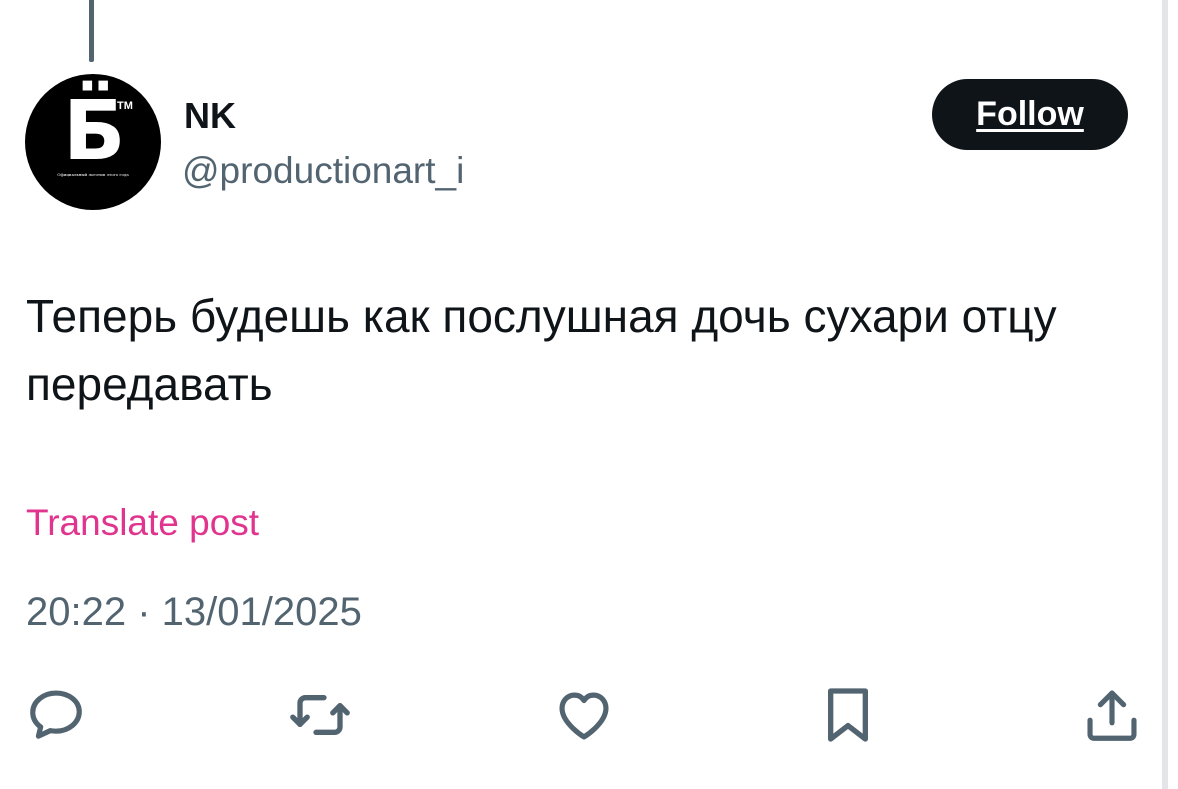  I want to click on bookmark-icon, so click(848, 715).